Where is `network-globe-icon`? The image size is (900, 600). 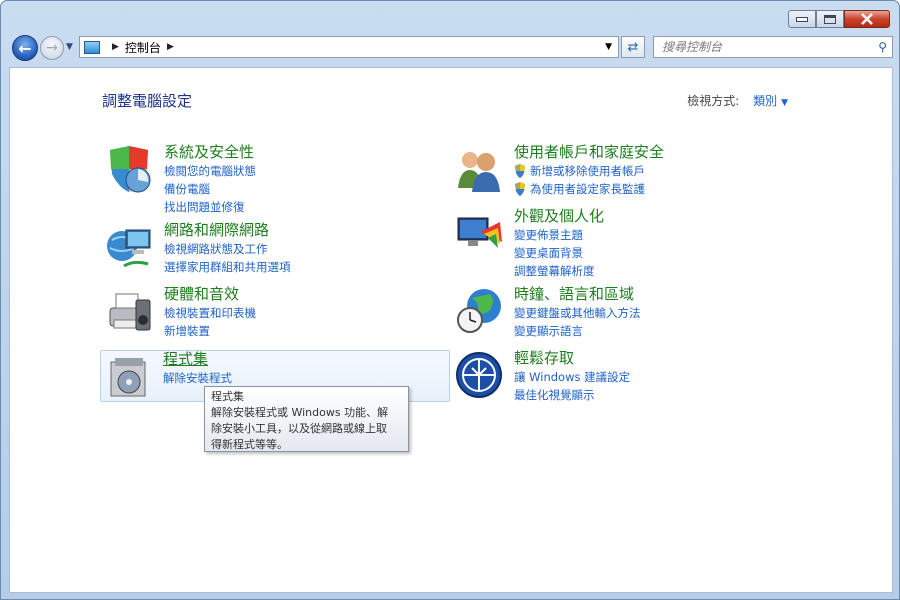 network-globe-icon is located at coordinates (129, 248).